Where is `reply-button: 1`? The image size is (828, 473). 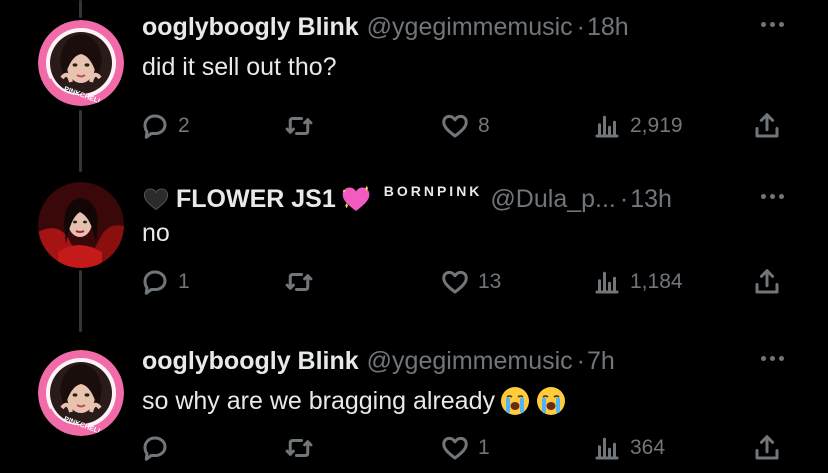 reply-button: 1 is located at coordinates (165, 282).